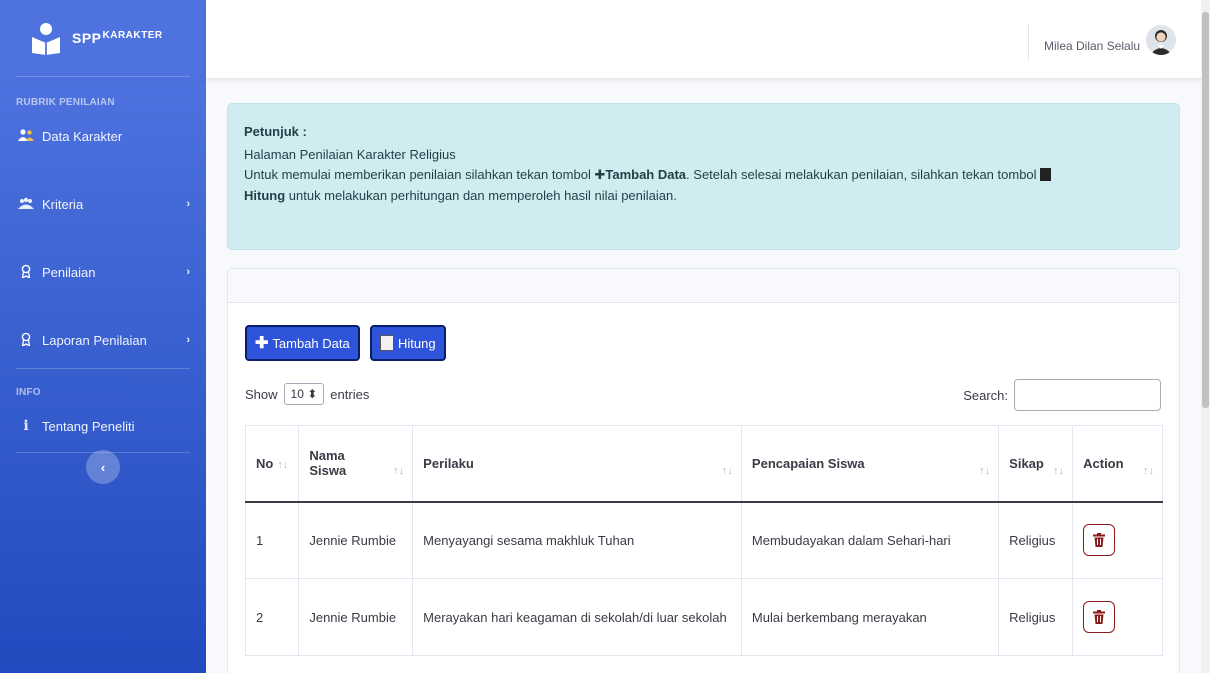 Image resolution: width=1210 pixels, height=673 pixels. I want to click on chevron-updown-icon: ⬍, so click(312, 394).